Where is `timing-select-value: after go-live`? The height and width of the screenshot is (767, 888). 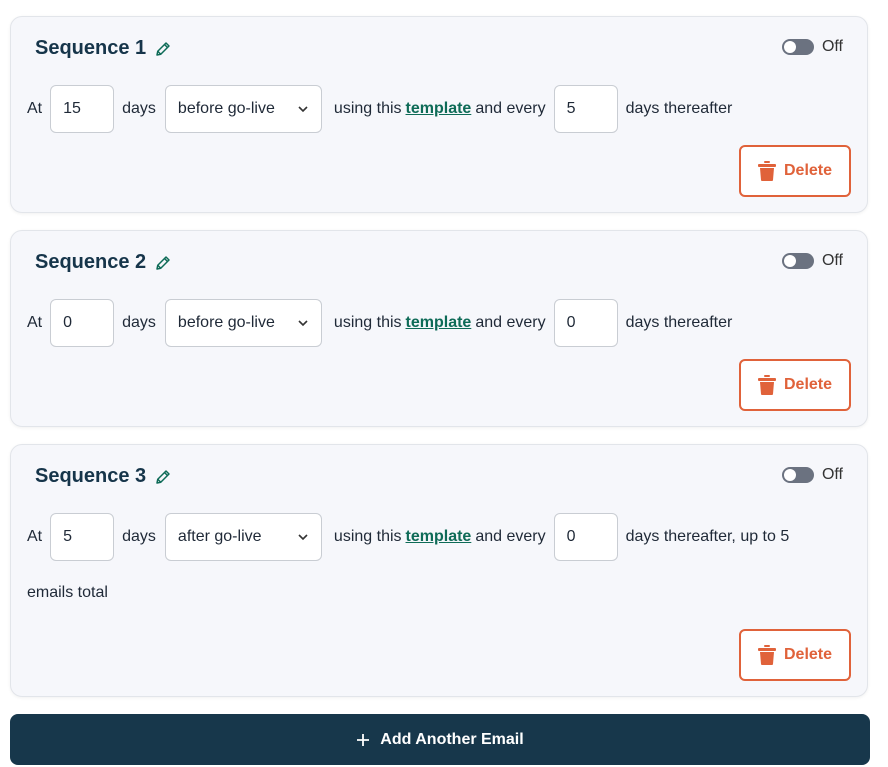 timing-select-value: after go-live is located at coordinates (219, 536).